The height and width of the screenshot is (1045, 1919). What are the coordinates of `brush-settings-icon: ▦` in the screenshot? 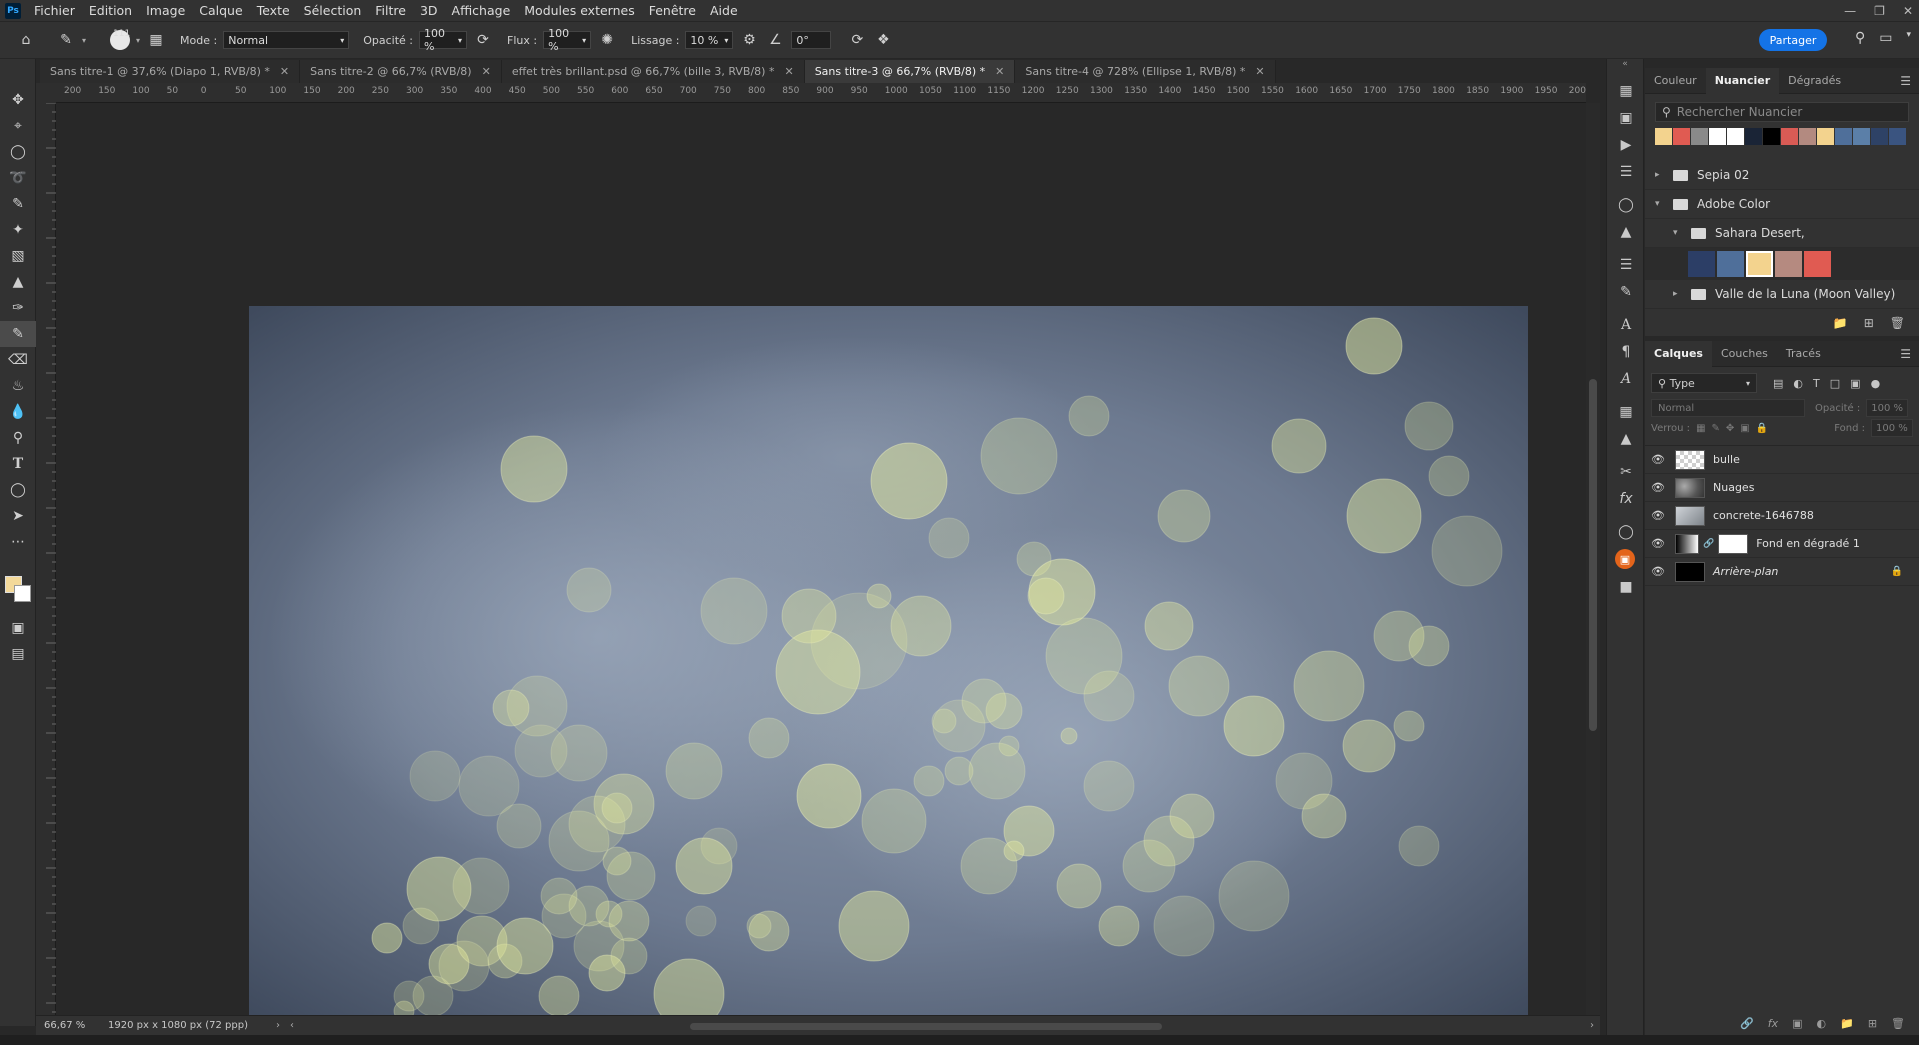 It's located at (156, 40).